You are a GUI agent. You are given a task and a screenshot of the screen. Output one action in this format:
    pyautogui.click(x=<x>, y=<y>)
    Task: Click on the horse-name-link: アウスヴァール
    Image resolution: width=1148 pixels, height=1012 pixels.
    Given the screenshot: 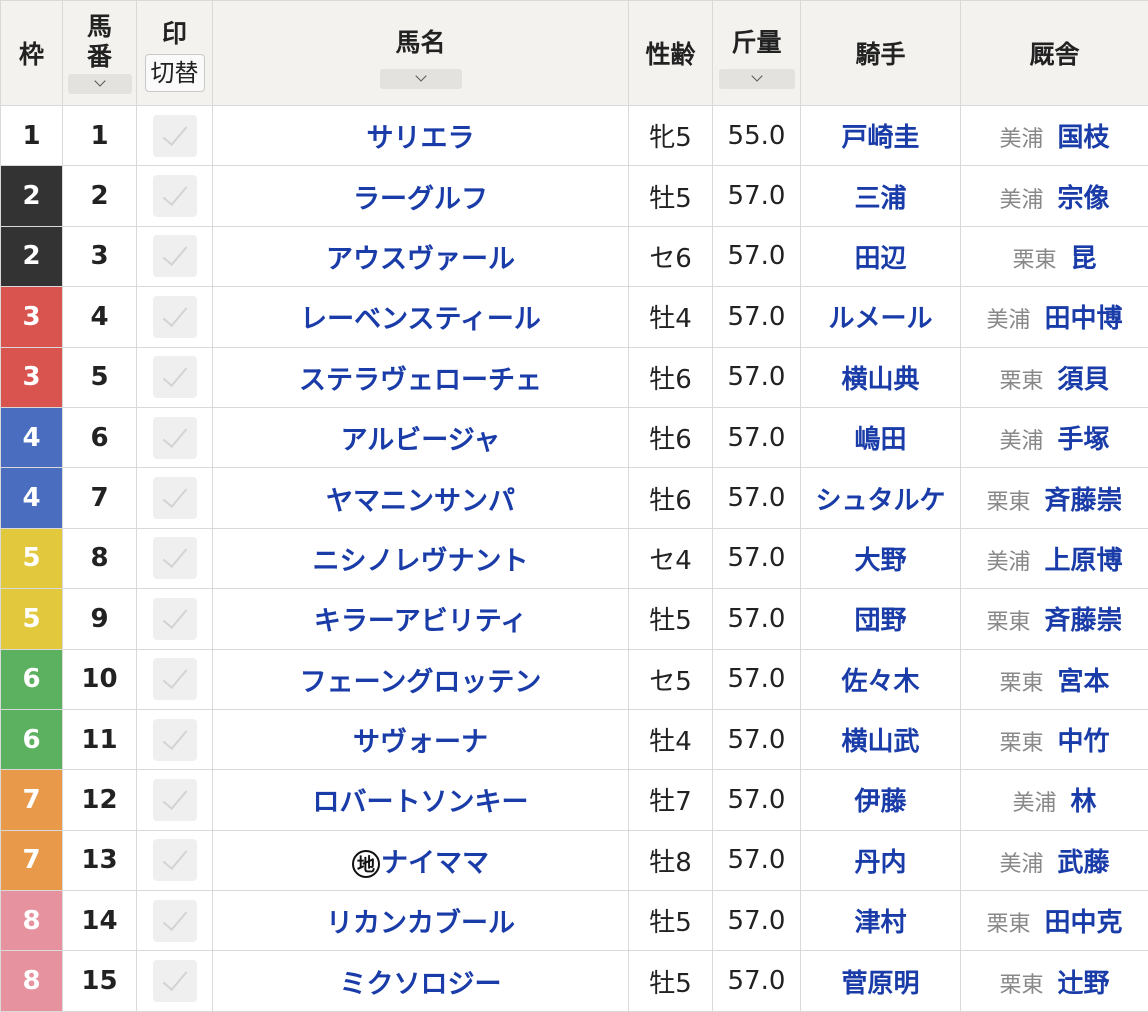 What is the action you would take?
    pyautogui.click(x=420, y=259)
    